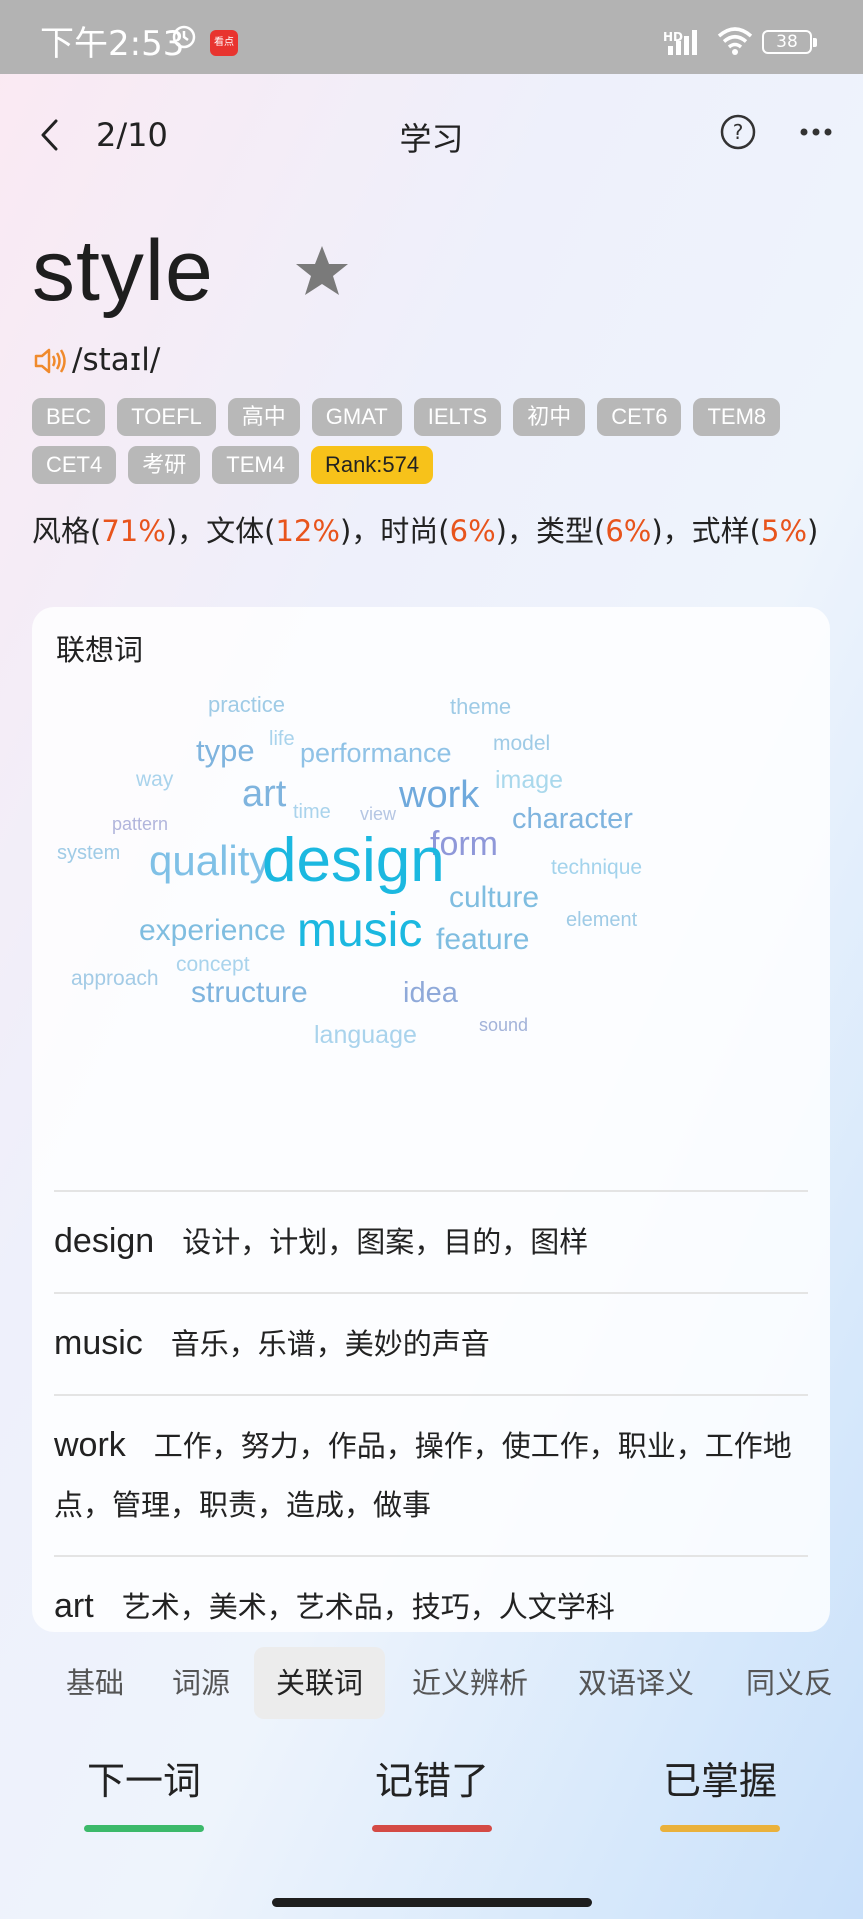 The image size is (863, 1919). Describe the element at coordinates (282, 739) in the screenshot. I see `cloud-word-life: life` at that location.